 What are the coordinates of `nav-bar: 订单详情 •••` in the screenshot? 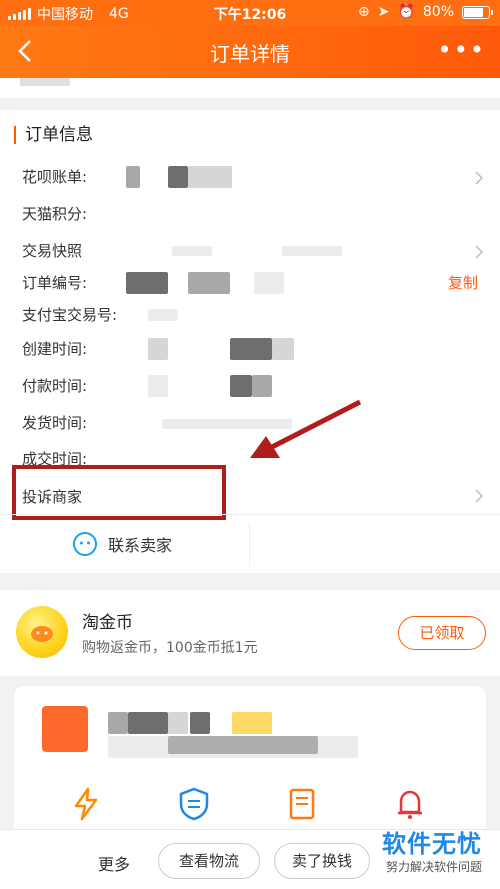 It's located at (250, 52).